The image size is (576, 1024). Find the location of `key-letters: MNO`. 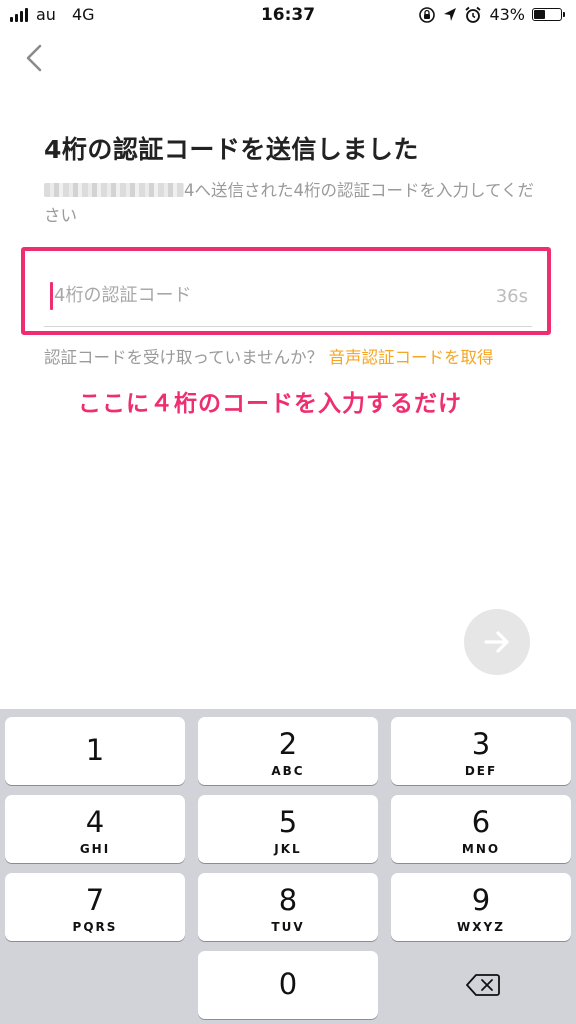

key-letters: MNO is located at coordinates (481, 849).